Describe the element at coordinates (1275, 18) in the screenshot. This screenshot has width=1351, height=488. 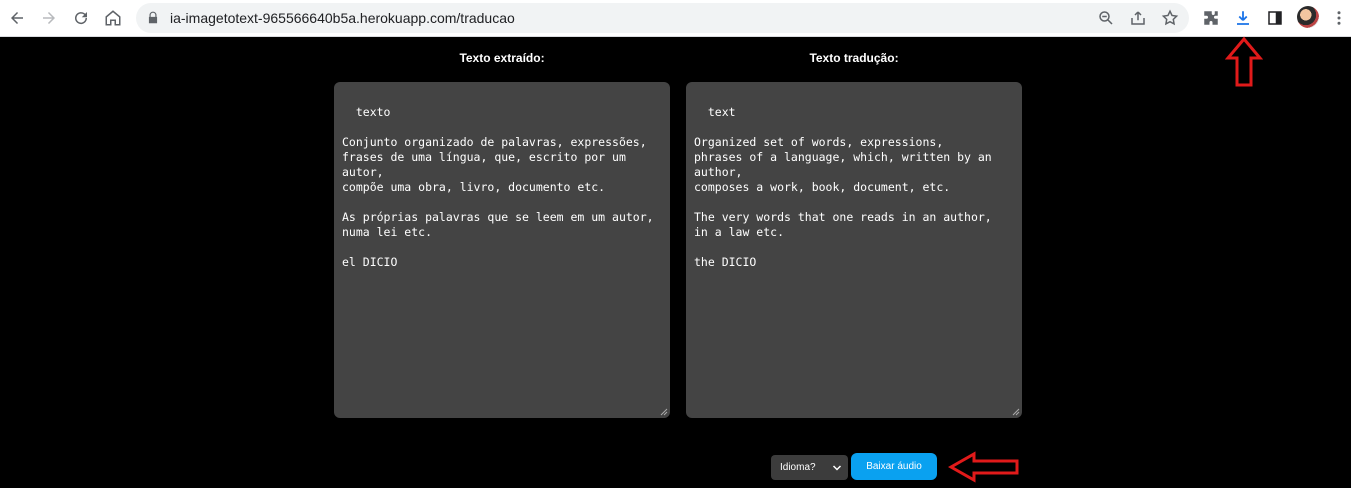
I see `side-panel-icon` at that location.